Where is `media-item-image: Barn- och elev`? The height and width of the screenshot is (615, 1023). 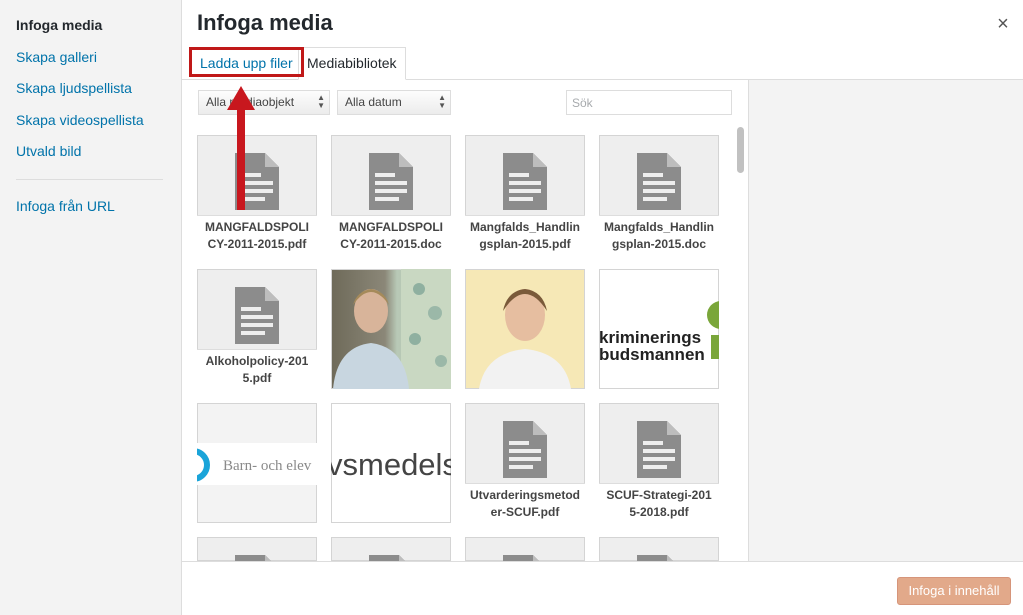 media-item-image: Barn- och elev is located at coordinates (257, 463).